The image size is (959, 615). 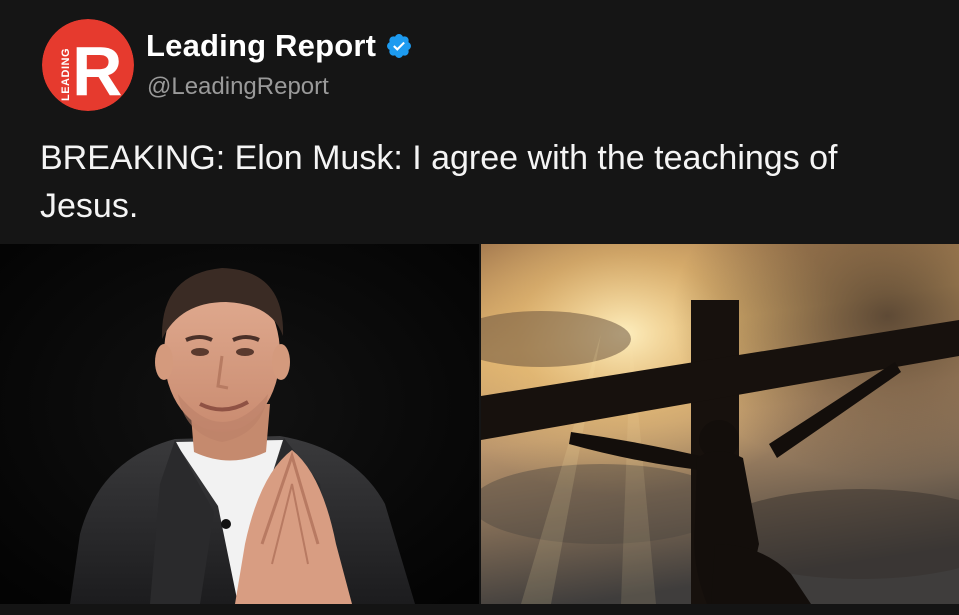 What do you see at coordinates (399, 46) in the screenshot?
I see `verified-badge-icon` at bounding box center [399, 46].